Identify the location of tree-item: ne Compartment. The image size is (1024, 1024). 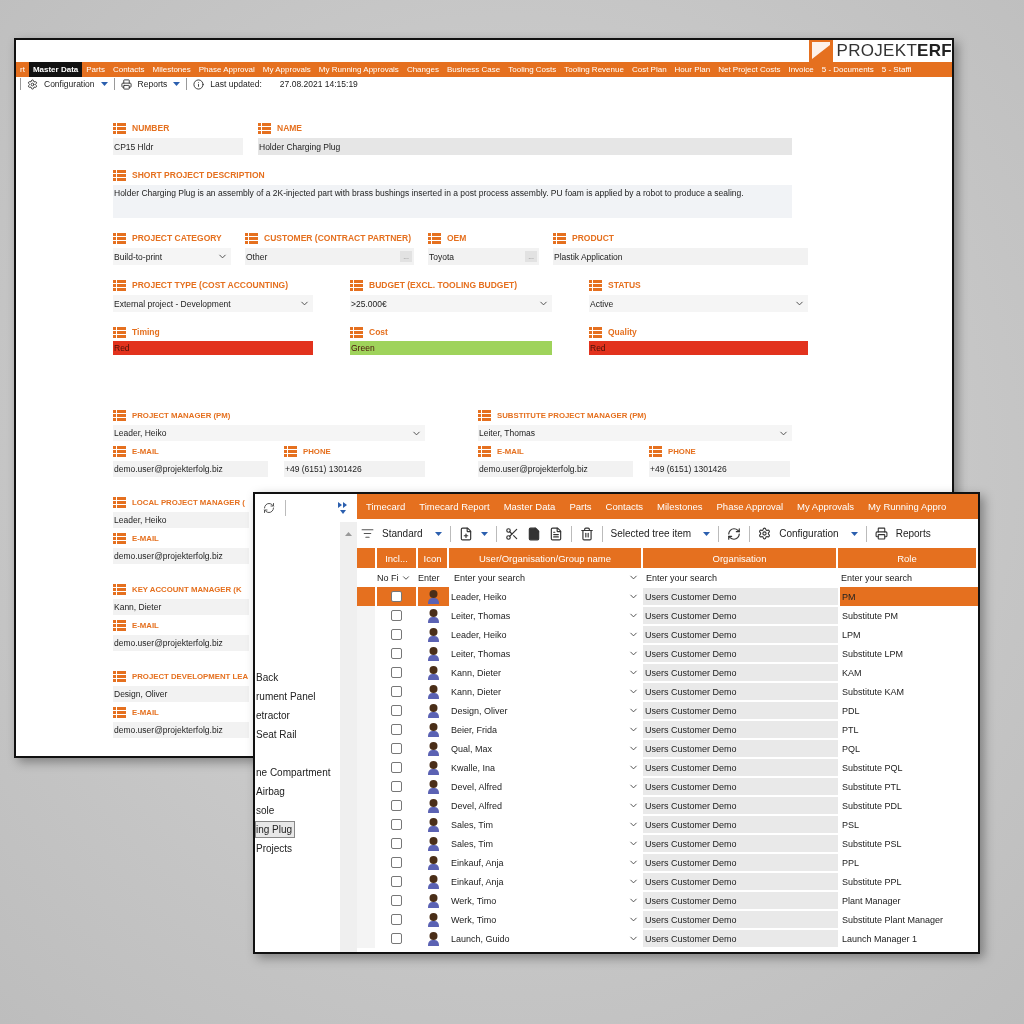
(294, 772).